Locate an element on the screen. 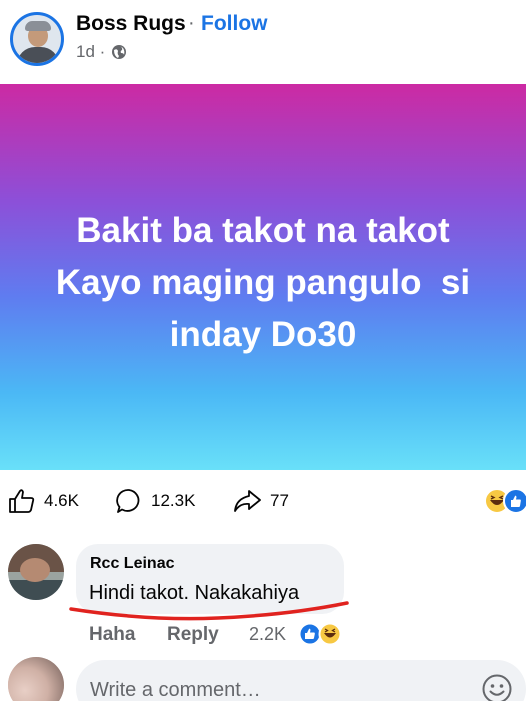 The height and width of the screenshot is (701, 526). top-reactions is located at coordinates (505, 501).